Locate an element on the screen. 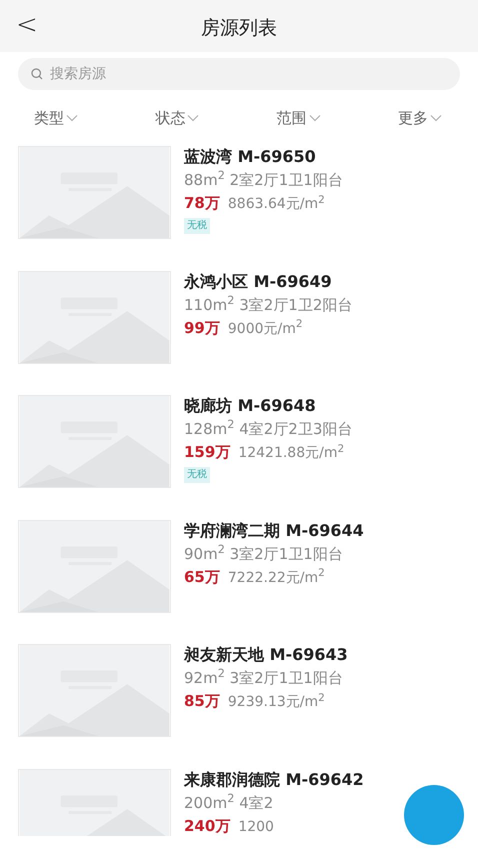 This screenshot has height=850, width=478. total-price: 65万 is located at coordinates (202, 577).